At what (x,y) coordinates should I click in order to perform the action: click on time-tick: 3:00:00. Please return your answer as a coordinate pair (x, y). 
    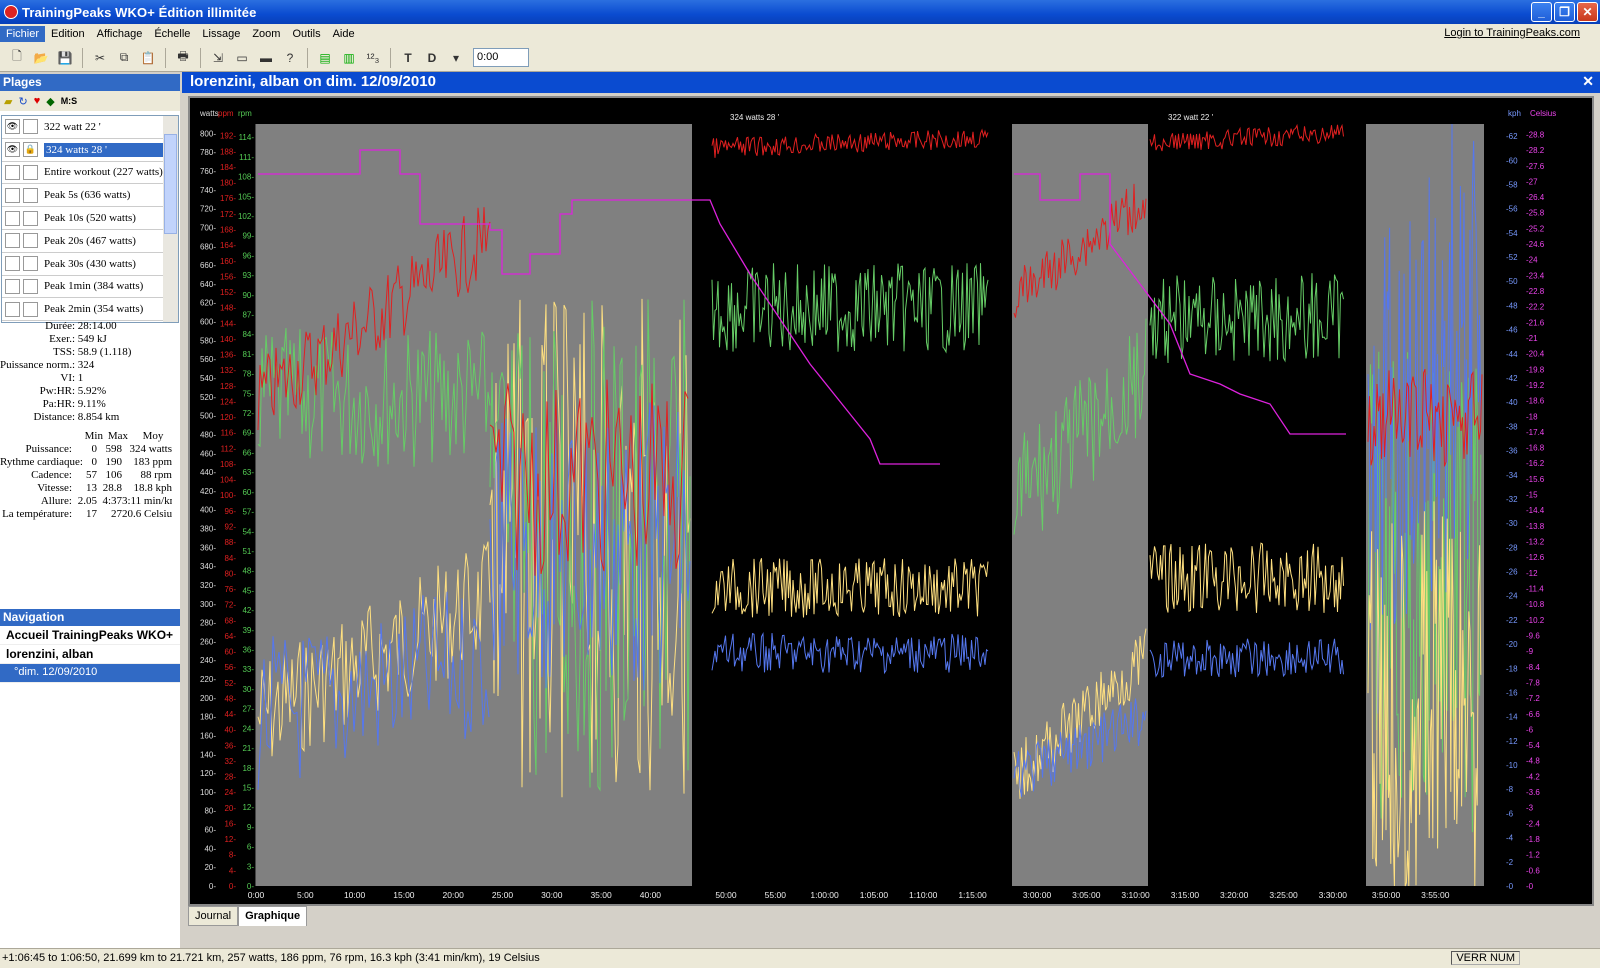
    Looking at the image, I should click on (1037, 895).